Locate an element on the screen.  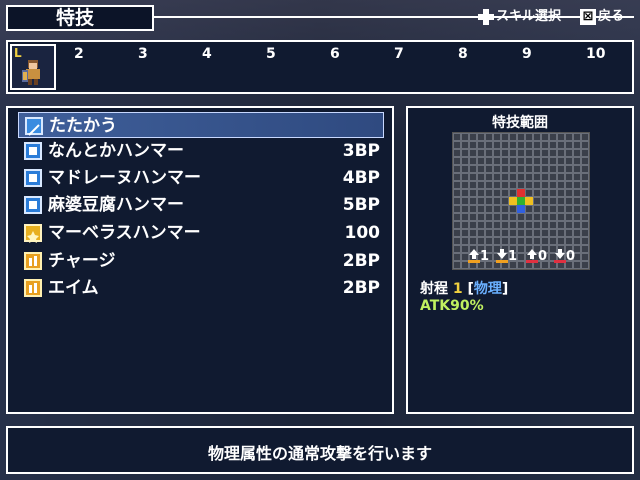
skill-cost: 5BP is located at coordinates (361, 205).